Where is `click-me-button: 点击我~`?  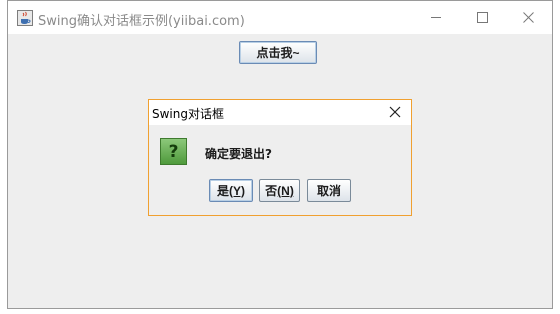
click-me-button: 点击我~ is located at coordinates (278, 52).